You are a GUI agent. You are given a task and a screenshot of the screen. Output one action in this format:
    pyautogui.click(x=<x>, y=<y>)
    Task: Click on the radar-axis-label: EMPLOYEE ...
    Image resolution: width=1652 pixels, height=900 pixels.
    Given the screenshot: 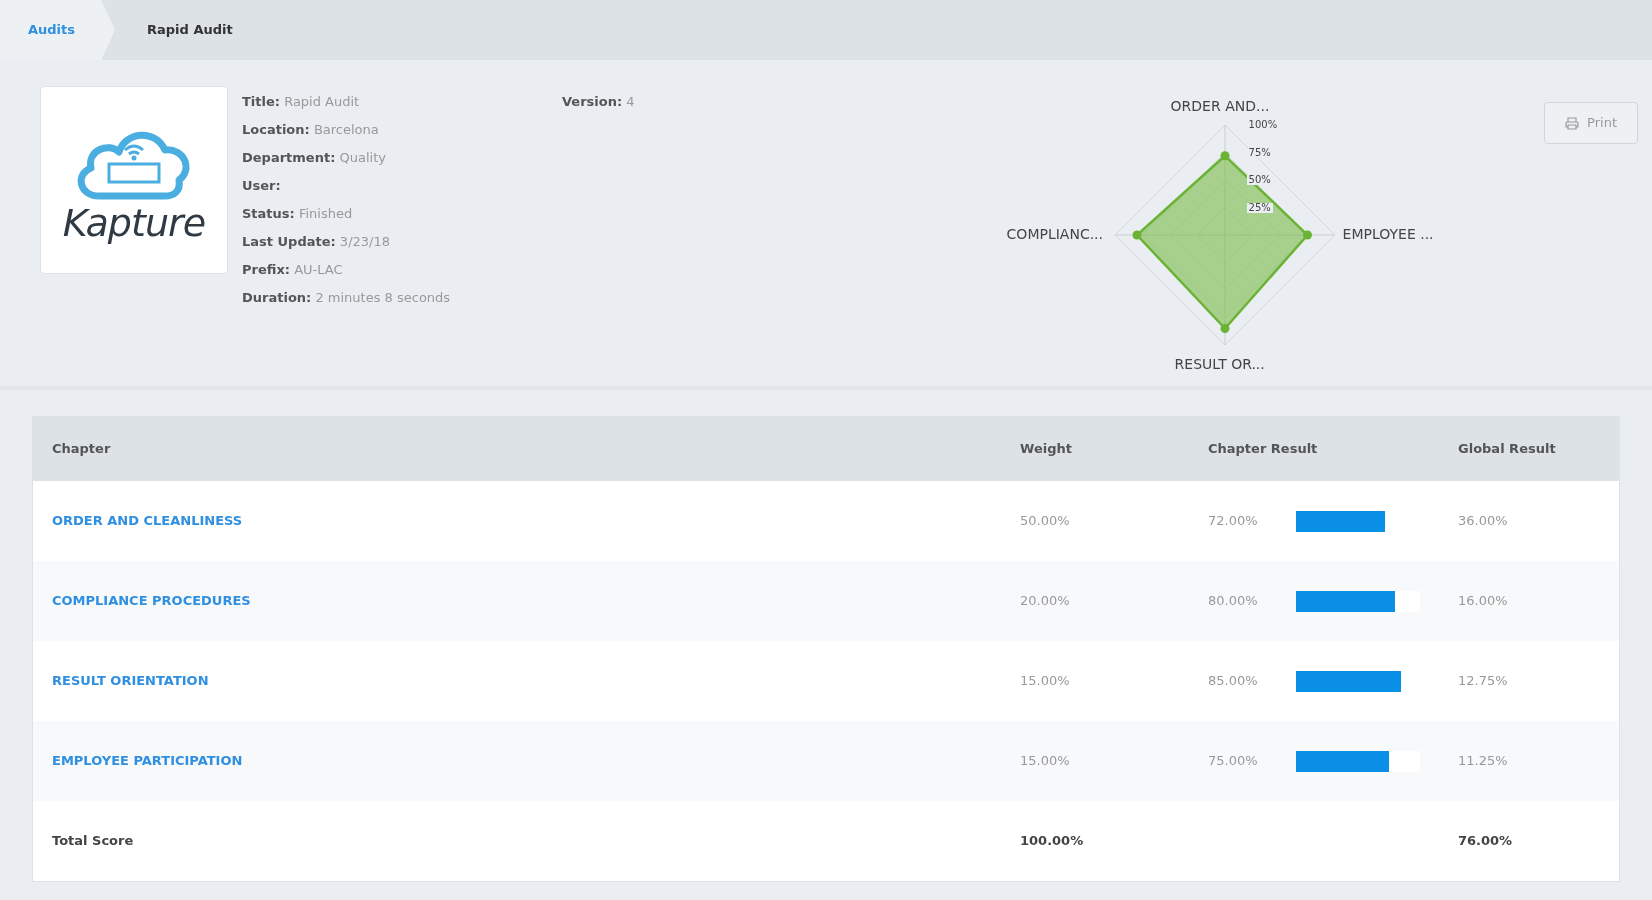 What is the action you would take?
    pyautogui.click(x=1388, y=234)
    